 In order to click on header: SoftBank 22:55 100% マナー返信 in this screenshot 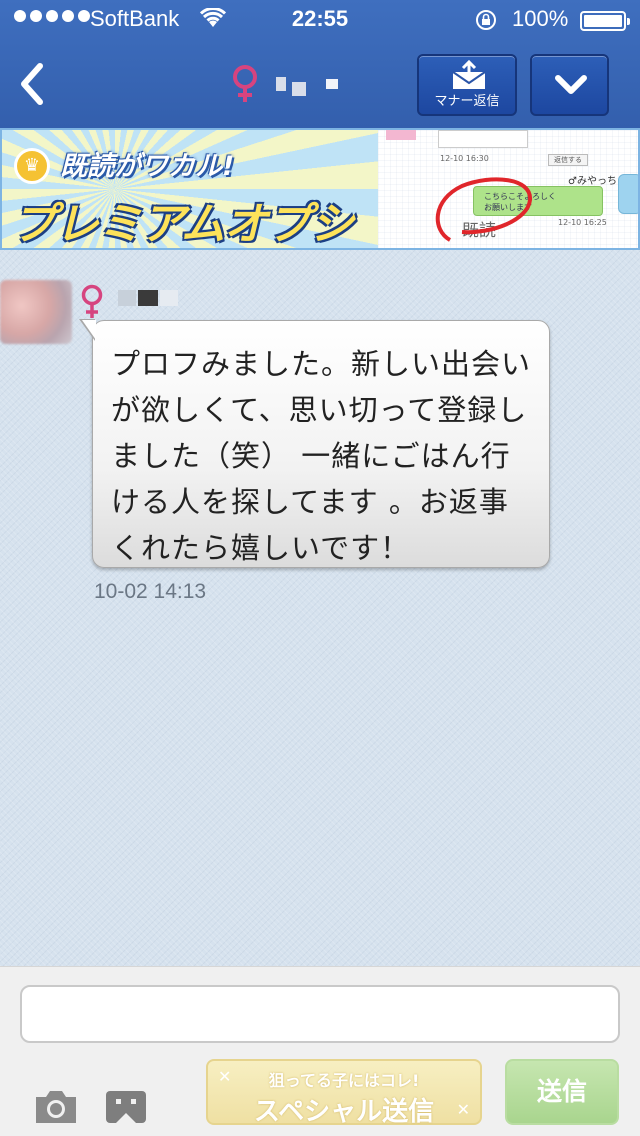, I will do `click(320, 64)`.